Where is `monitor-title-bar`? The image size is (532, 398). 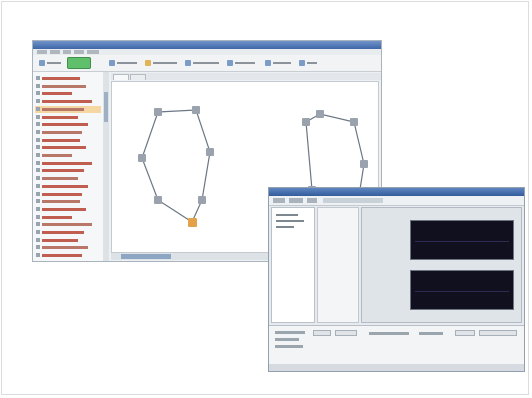 monitor-title-bar is located at coordinates (396, 192).